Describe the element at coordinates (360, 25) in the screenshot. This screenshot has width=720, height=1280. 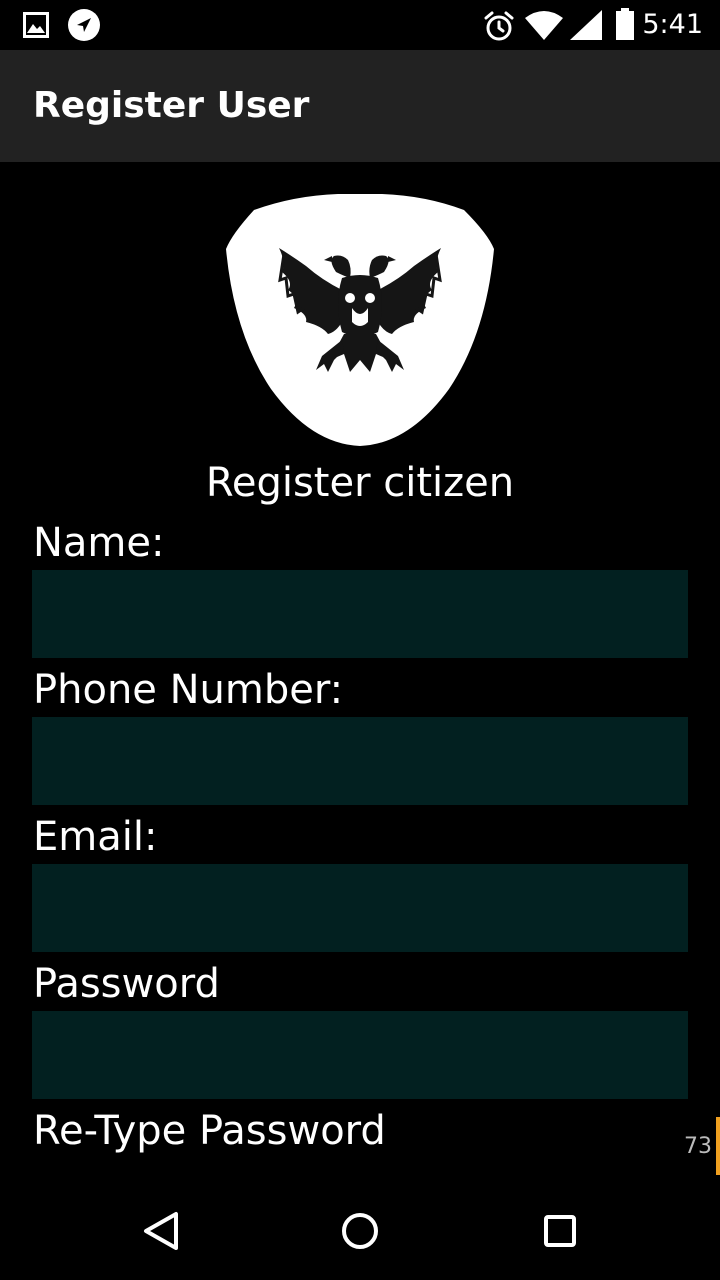
I see `status-bar: 5:41` at that location.